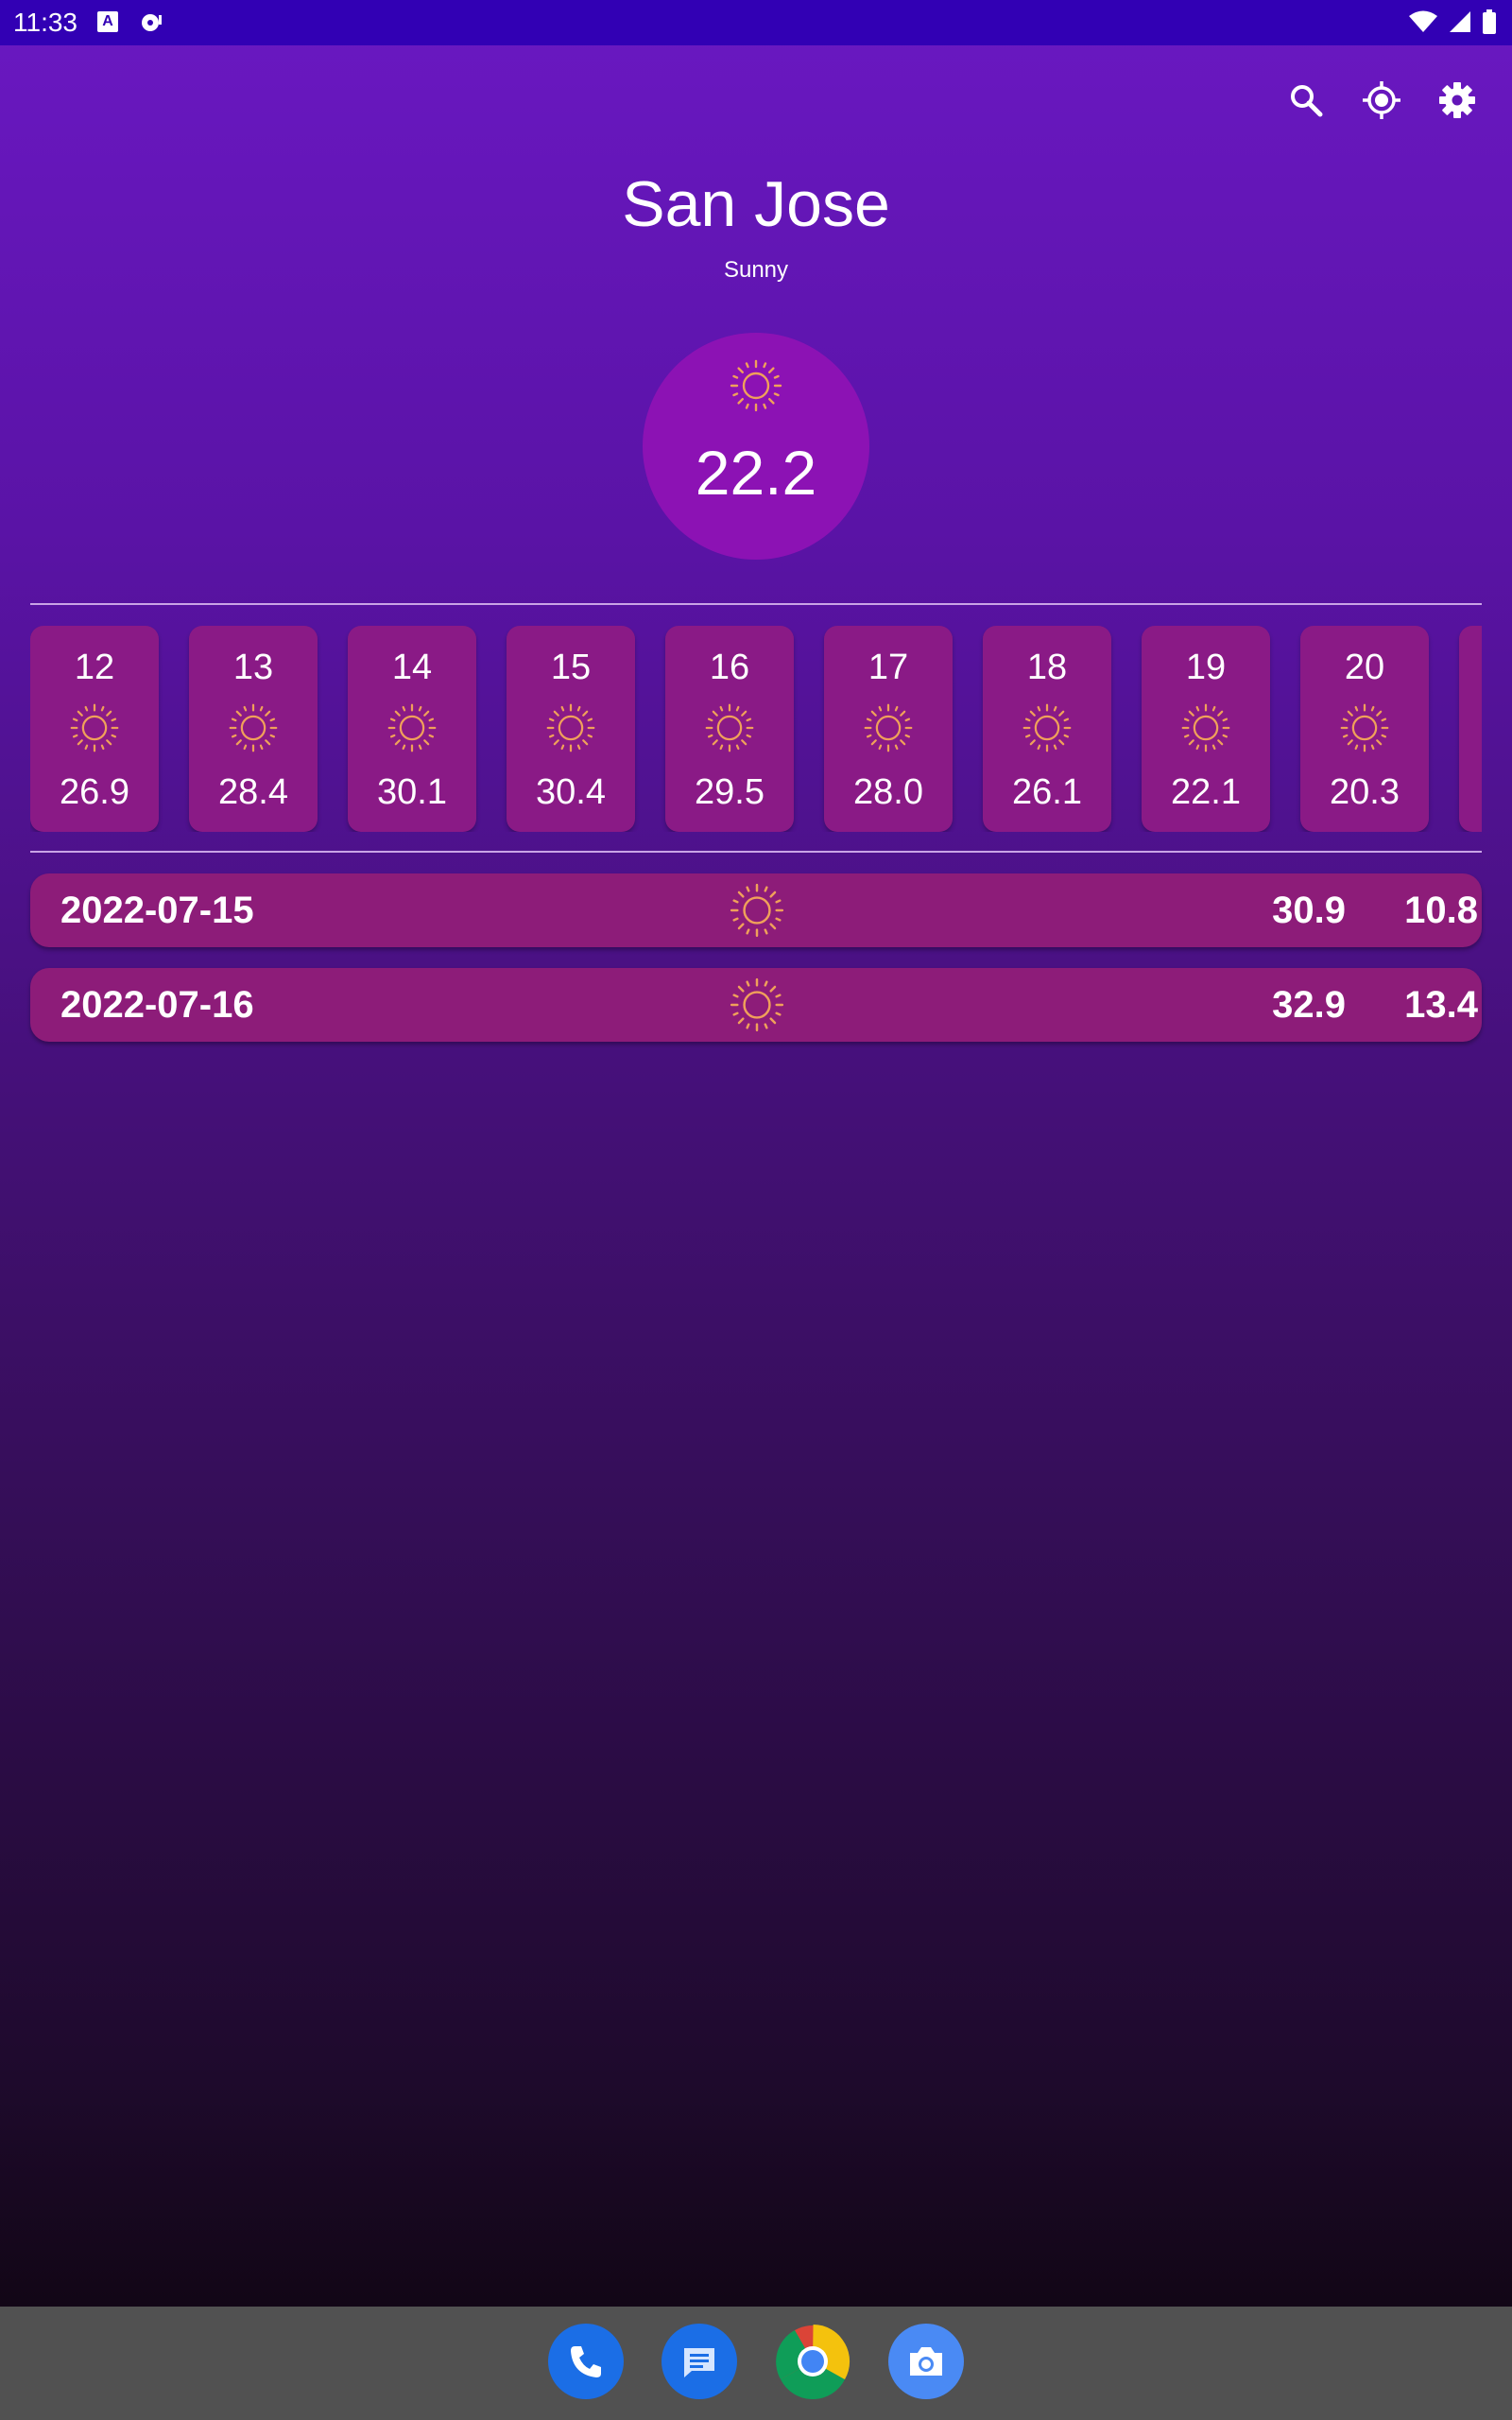  Describe the element at coordinates (1489, 22) in the screenshot. I see `battery-icon` at that location.